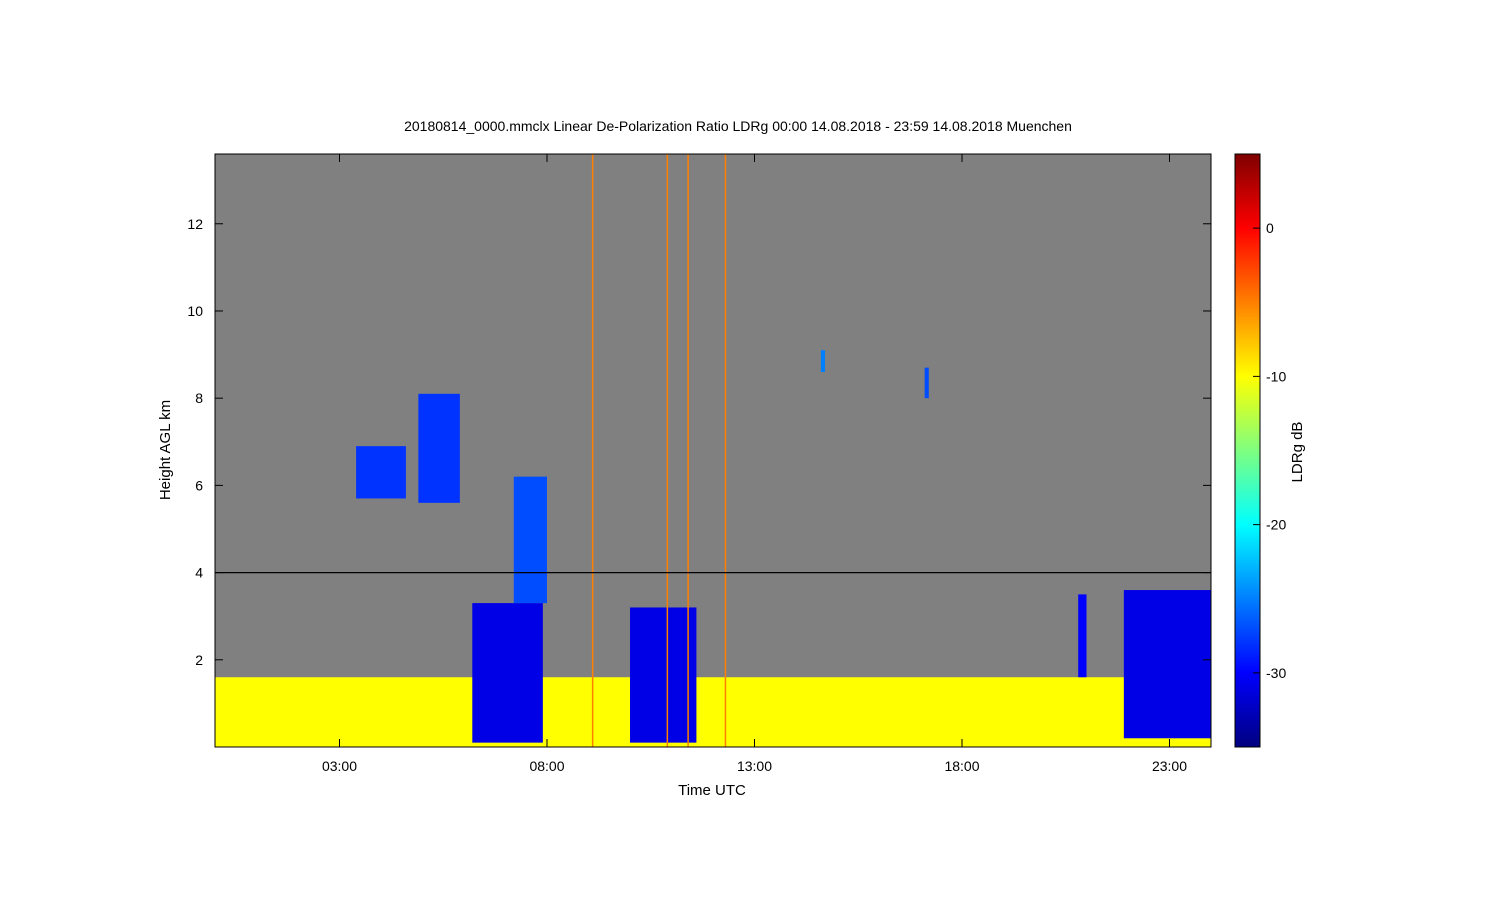 This screenshot has width=1500, height=905. Describe the element at coordinates (199, 660) in the screenshot. I see `y-tick-label: 2` at that location.